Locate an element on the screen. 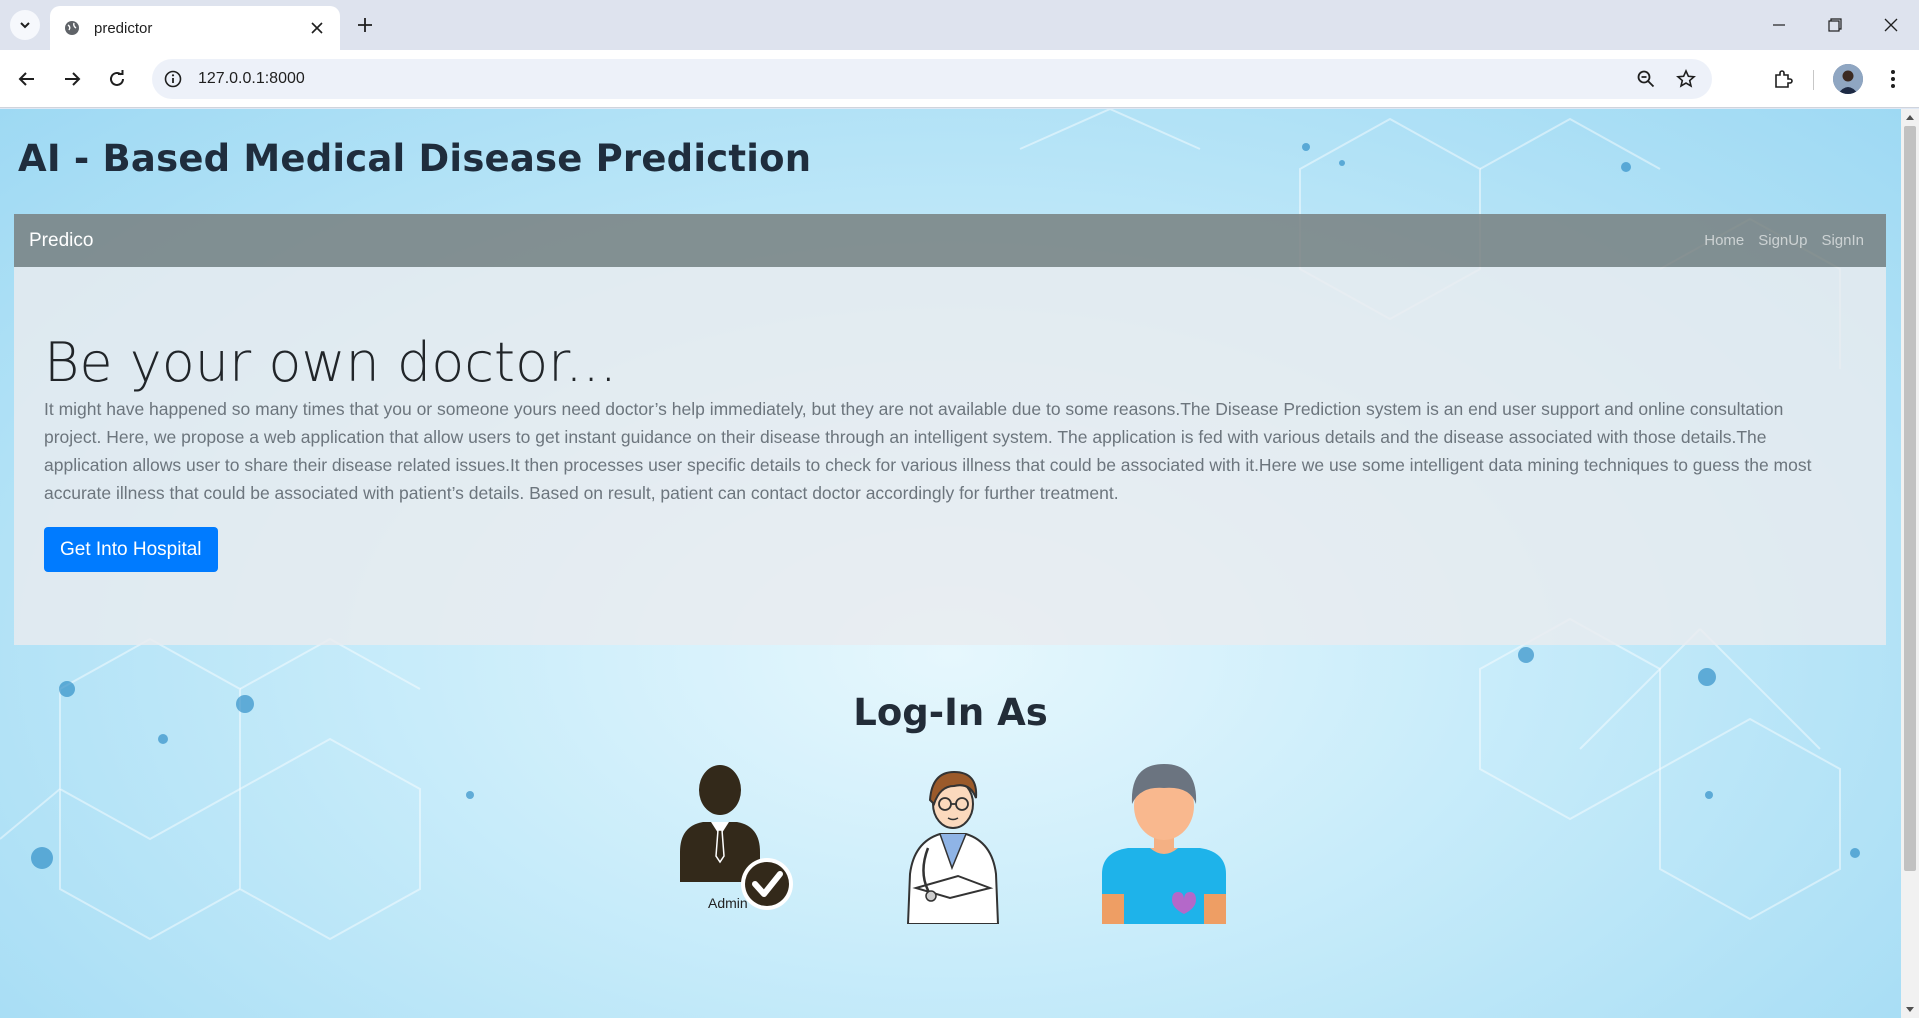 The height and width of the screenshot is (1018, 1919). scroll-down-arrow-icon is located at coordinates (1910, 1010).